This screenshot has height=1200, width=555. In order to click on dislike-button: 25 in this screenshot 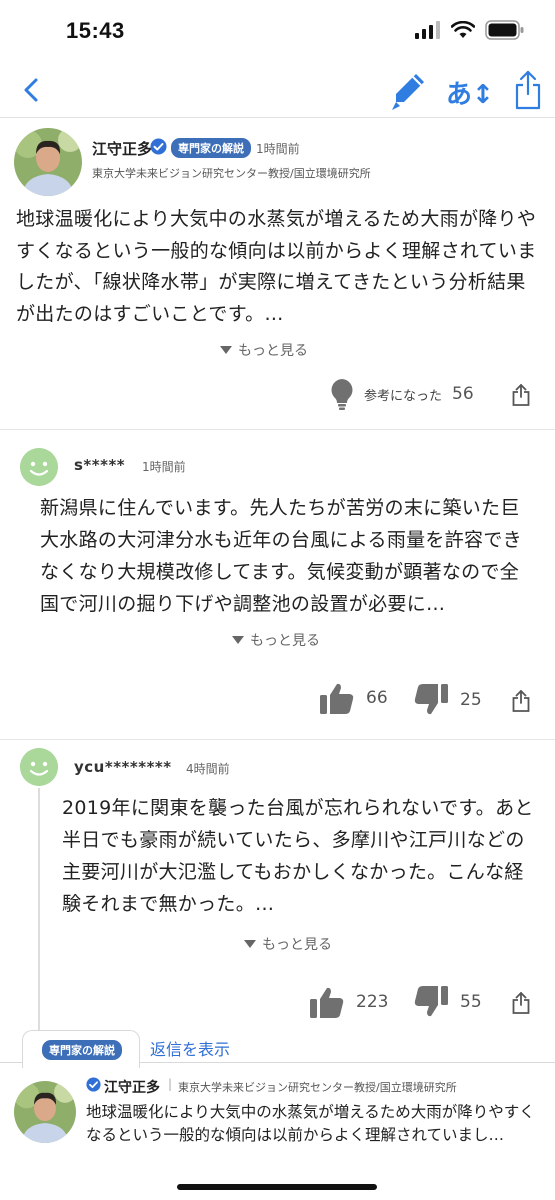, I will do `click(448, 700)`.